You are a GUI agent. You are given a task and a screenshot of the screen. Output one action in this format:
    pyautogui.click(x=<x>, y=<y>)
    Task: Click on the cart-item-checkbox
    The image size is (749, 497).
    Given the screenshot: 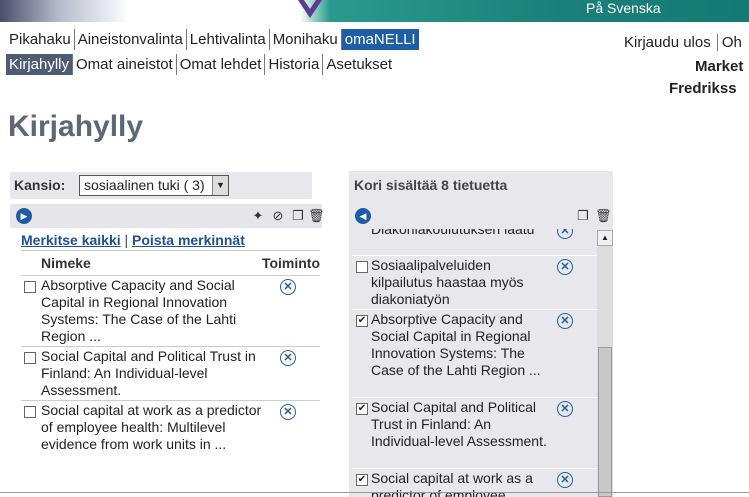 What is the action you would take?
    pyautogui.click(x=362, y=267)
    